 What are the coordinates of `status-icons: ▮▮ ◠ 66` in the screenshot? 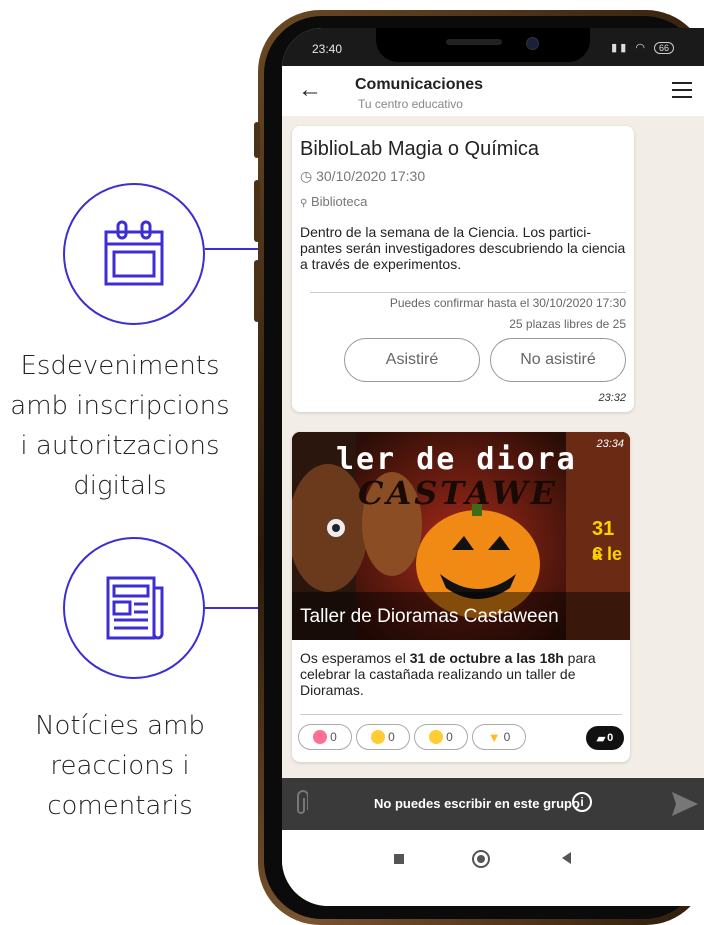 It's located at (642, 47).